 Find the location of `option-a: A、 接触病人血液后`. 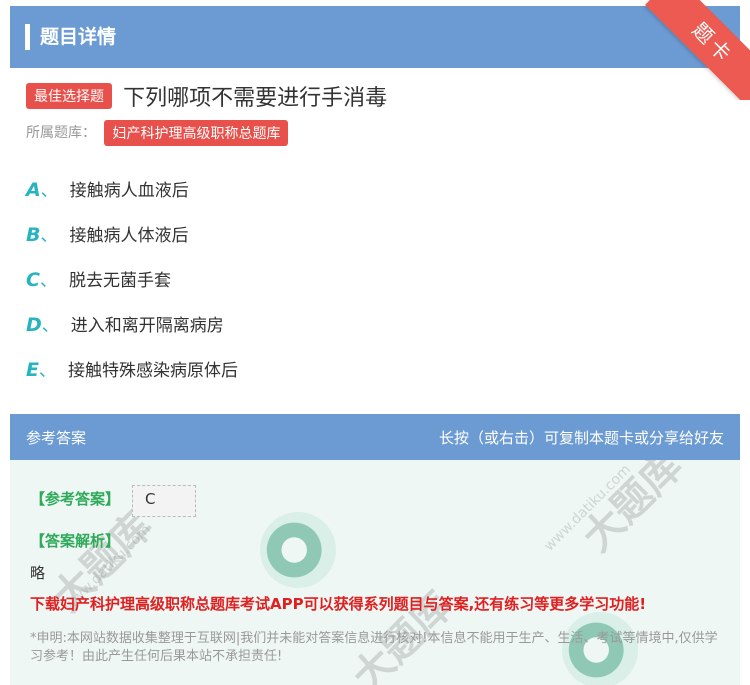

option-a: A、 接触病人血液后 is located at coordinates (107, 190).